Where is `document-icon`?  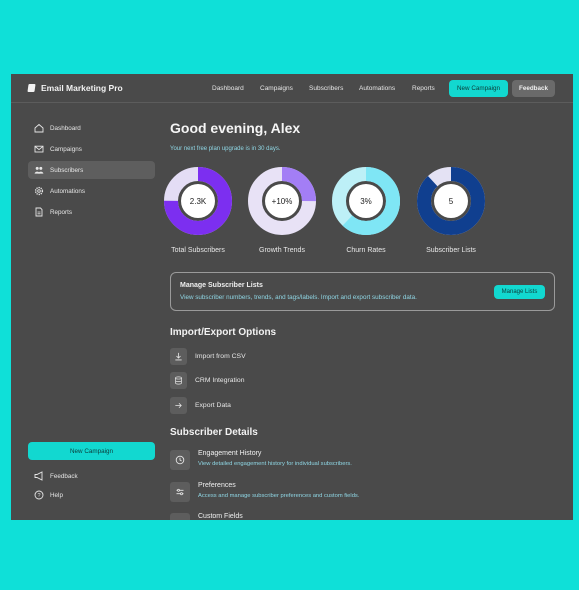
document-icon is located at coordinates (39, 212).